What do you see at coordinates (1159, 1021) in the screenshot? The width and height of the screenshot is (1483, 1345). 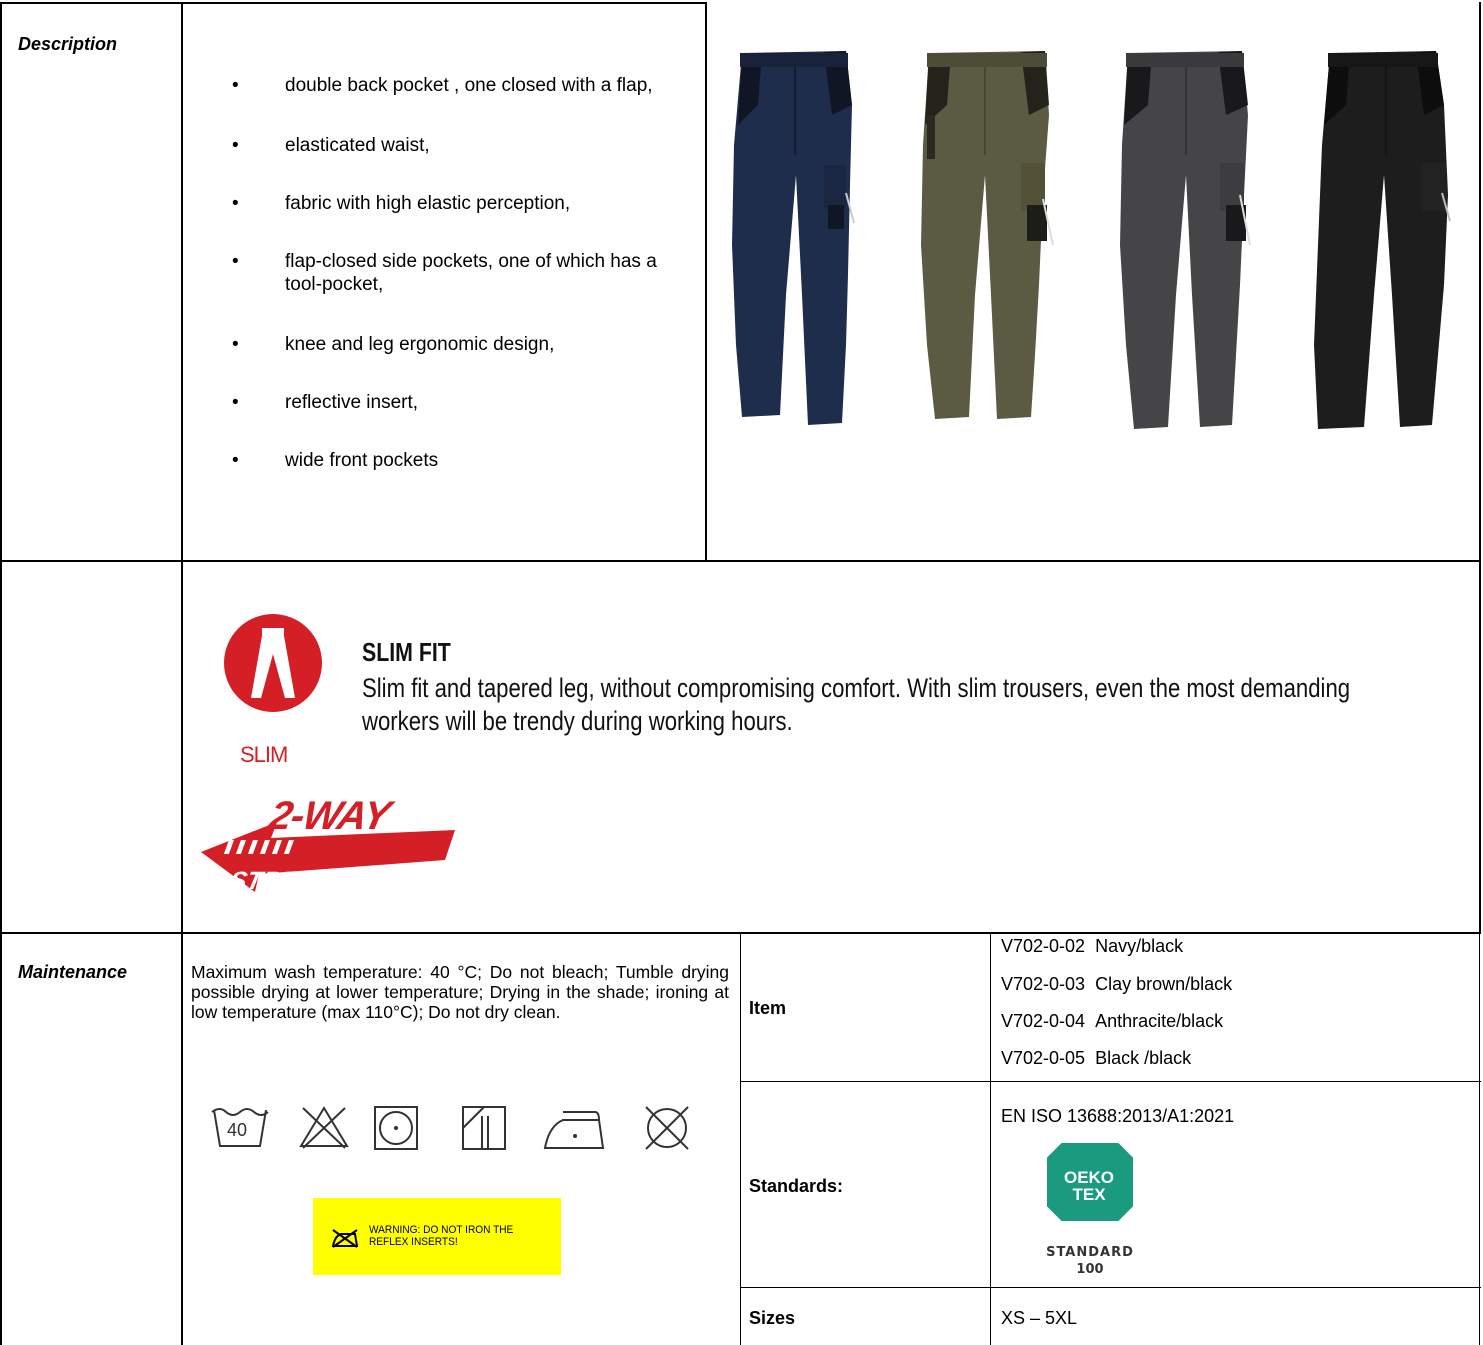 I see `item-color: Anthracite/black` at bounding box center [1159, 1021].